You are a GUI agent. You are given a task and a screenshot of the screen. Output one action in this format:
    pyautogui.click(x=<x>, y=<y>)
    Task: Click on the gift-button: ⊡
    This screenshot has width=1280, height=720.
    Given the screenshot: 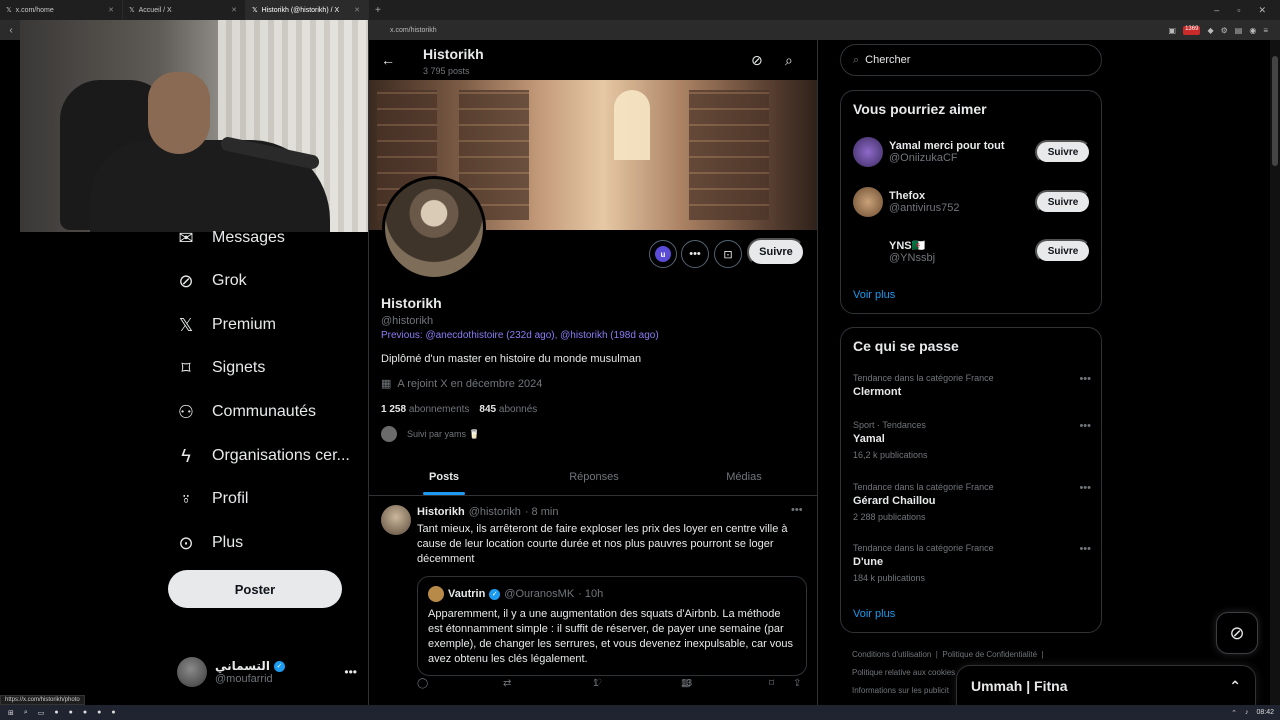 What is the action you would take?
    pyautogui.click(x=728, y=254)
    